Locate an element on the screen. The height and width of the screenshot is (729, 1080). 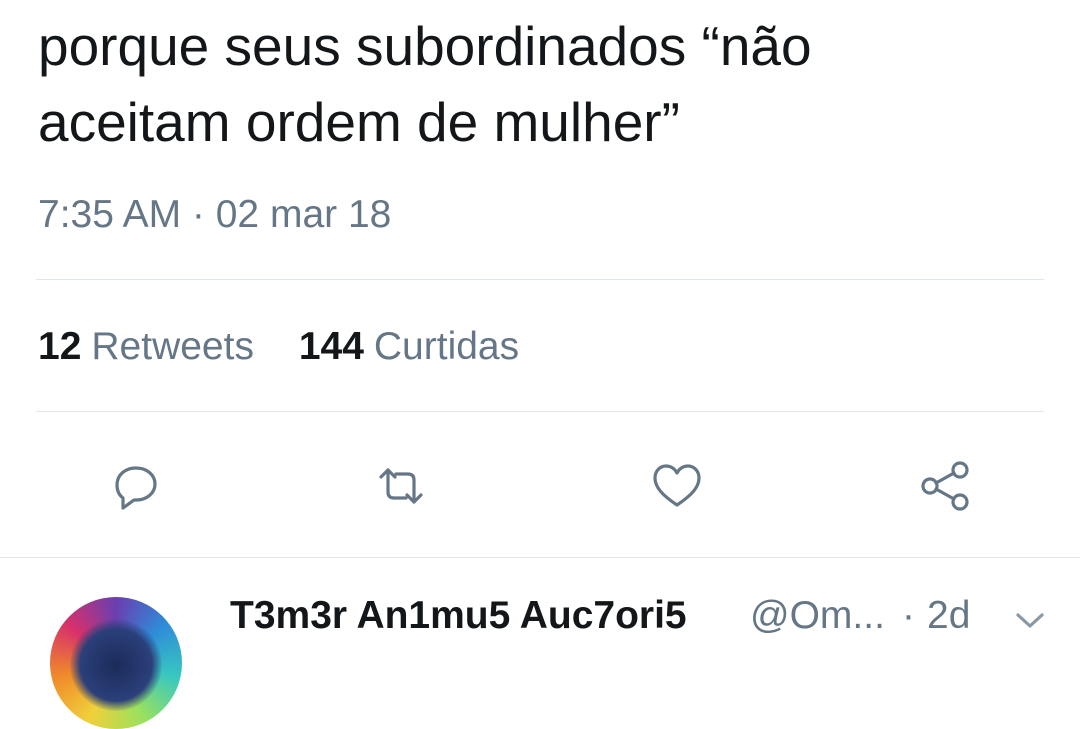
tweet-text-line-2: aceitam ordem de mulher” is located at coordinates (359, 122).